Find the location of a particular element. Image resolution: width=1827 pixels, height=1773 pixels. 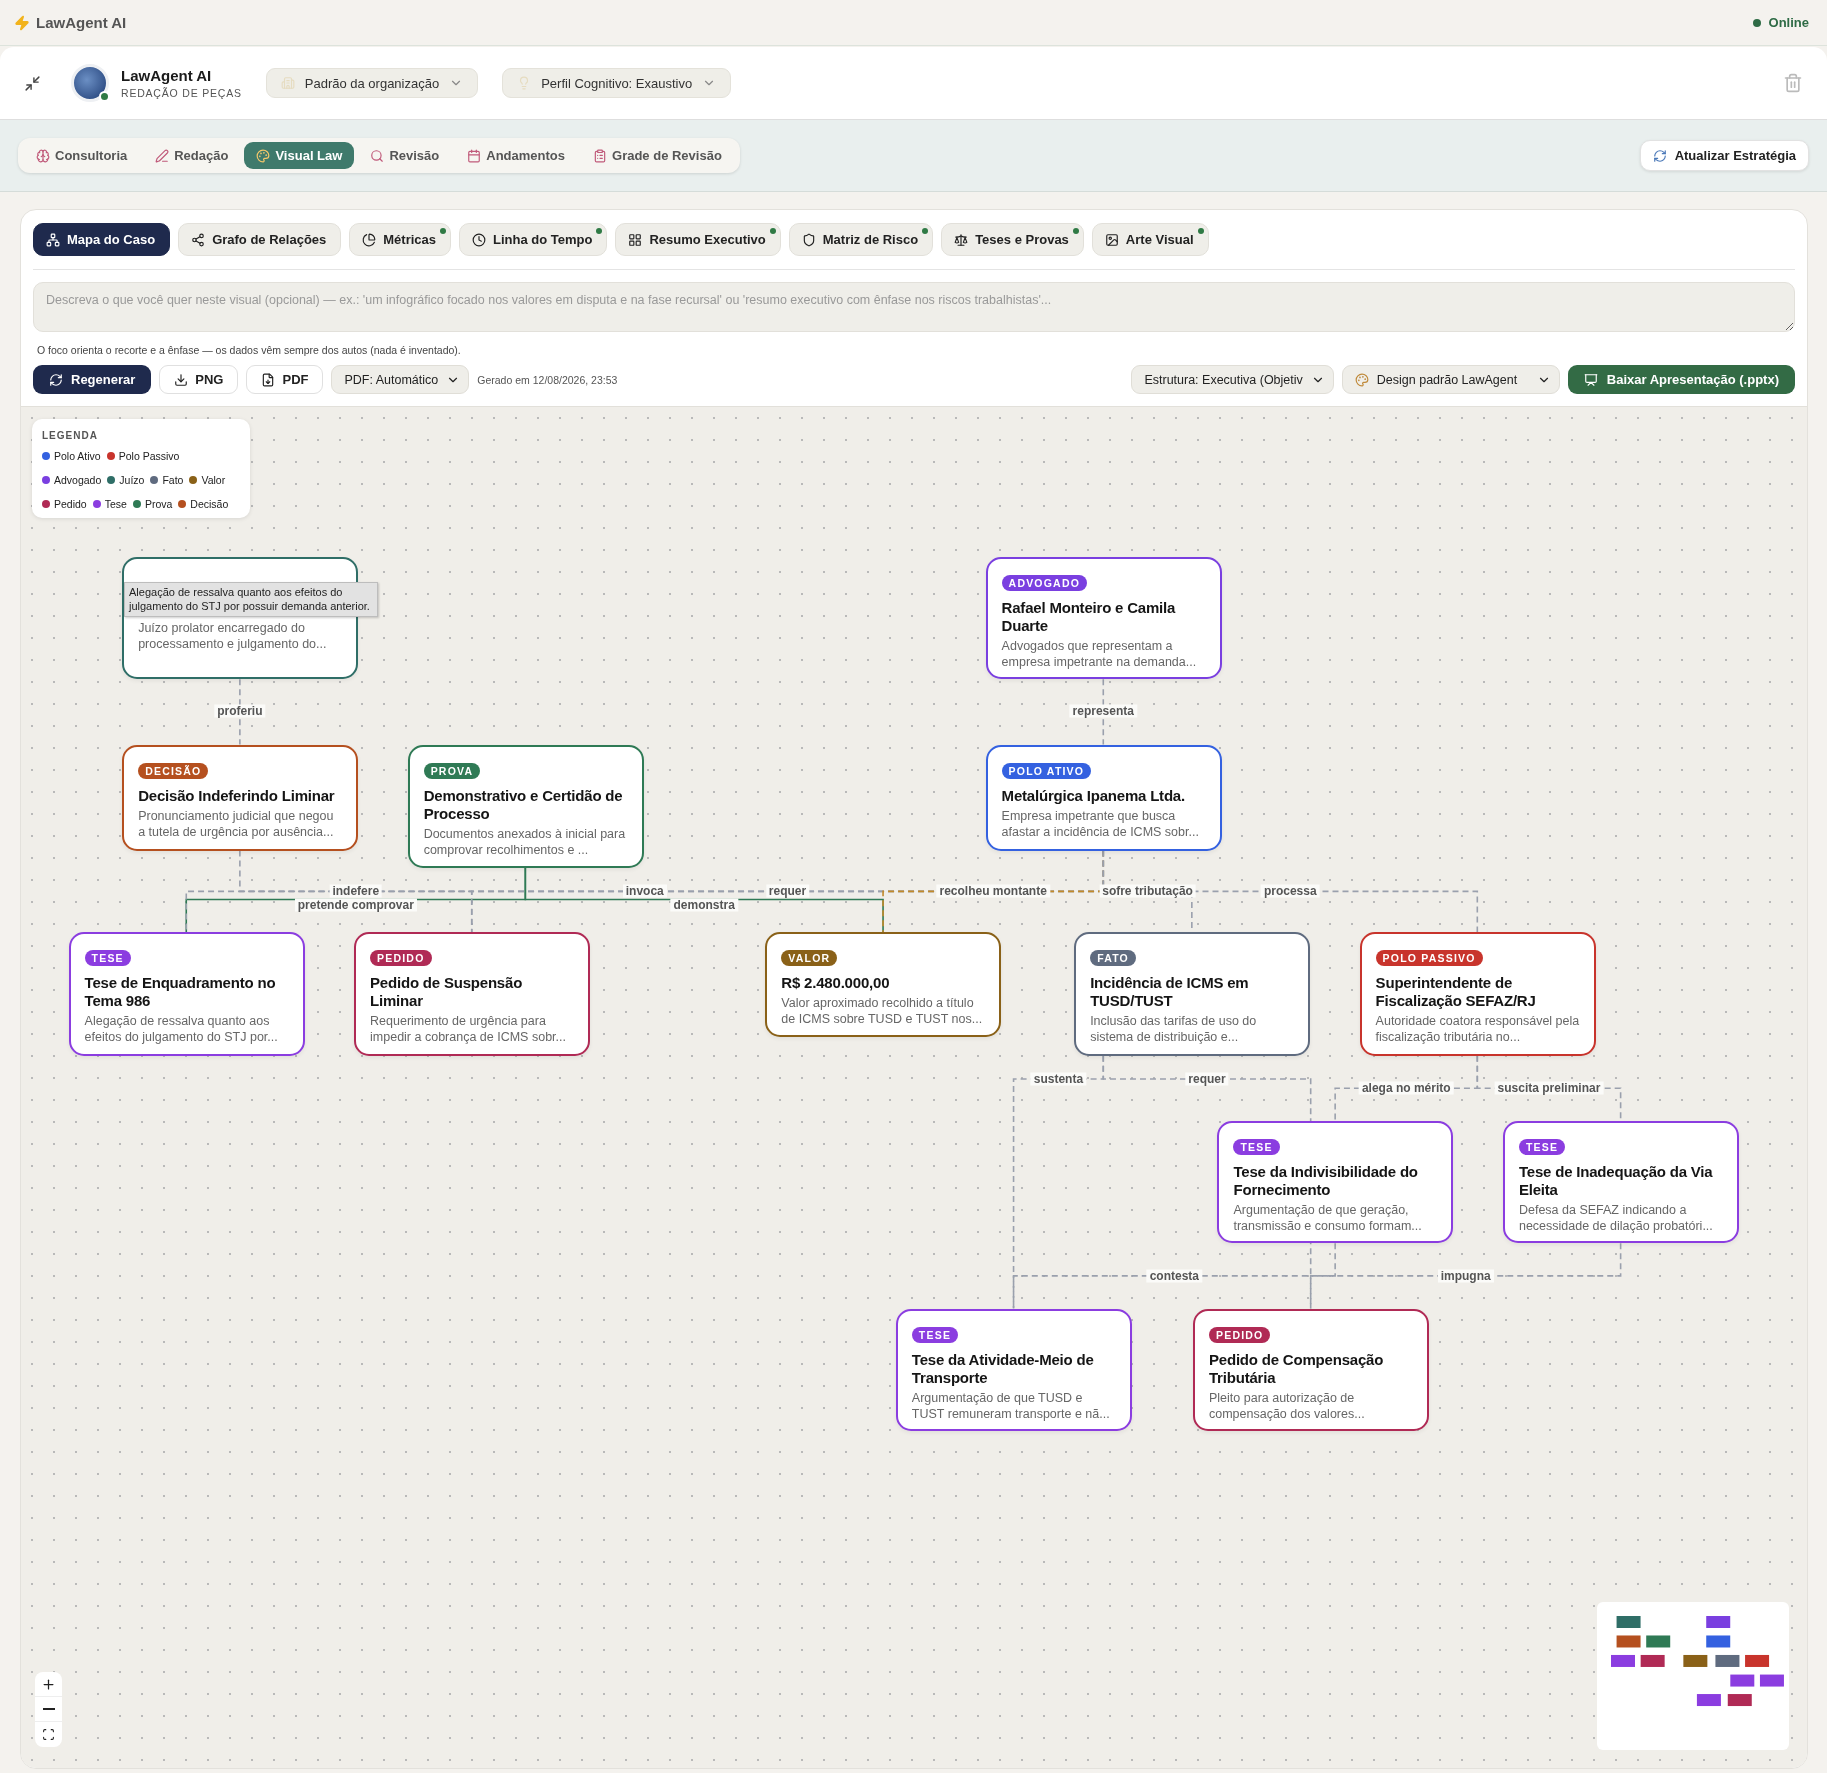

view-tab: Grafo de Relações is located at coordinates (260, 239).